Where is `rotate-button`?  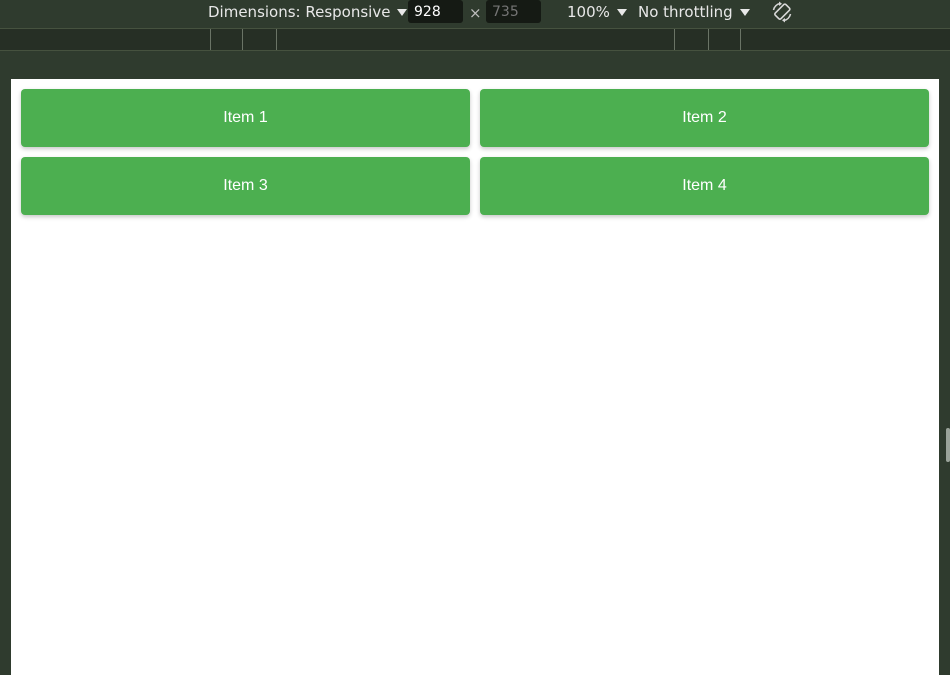
rotate-button is located at coordinates (782, 12).